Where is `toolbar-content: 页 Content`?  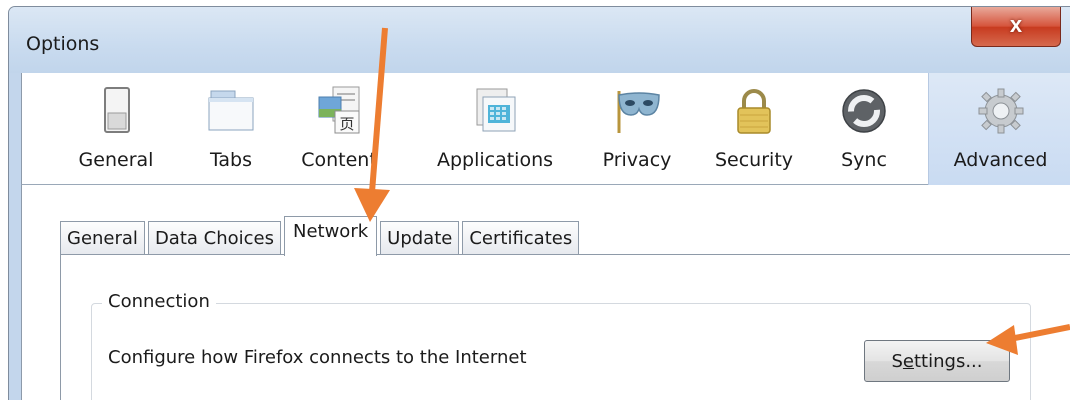 toolbar-content: 页 Content is located at coordinates (339, 129).